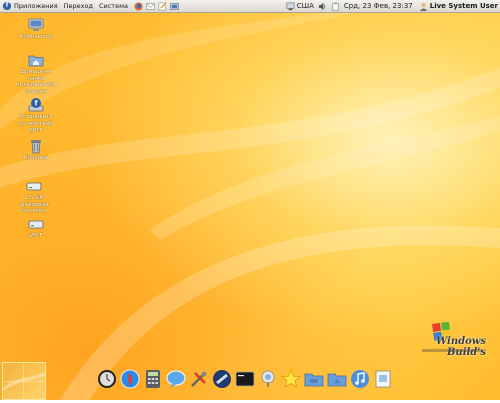  I want to click on volume-icon, so click(322, 6).